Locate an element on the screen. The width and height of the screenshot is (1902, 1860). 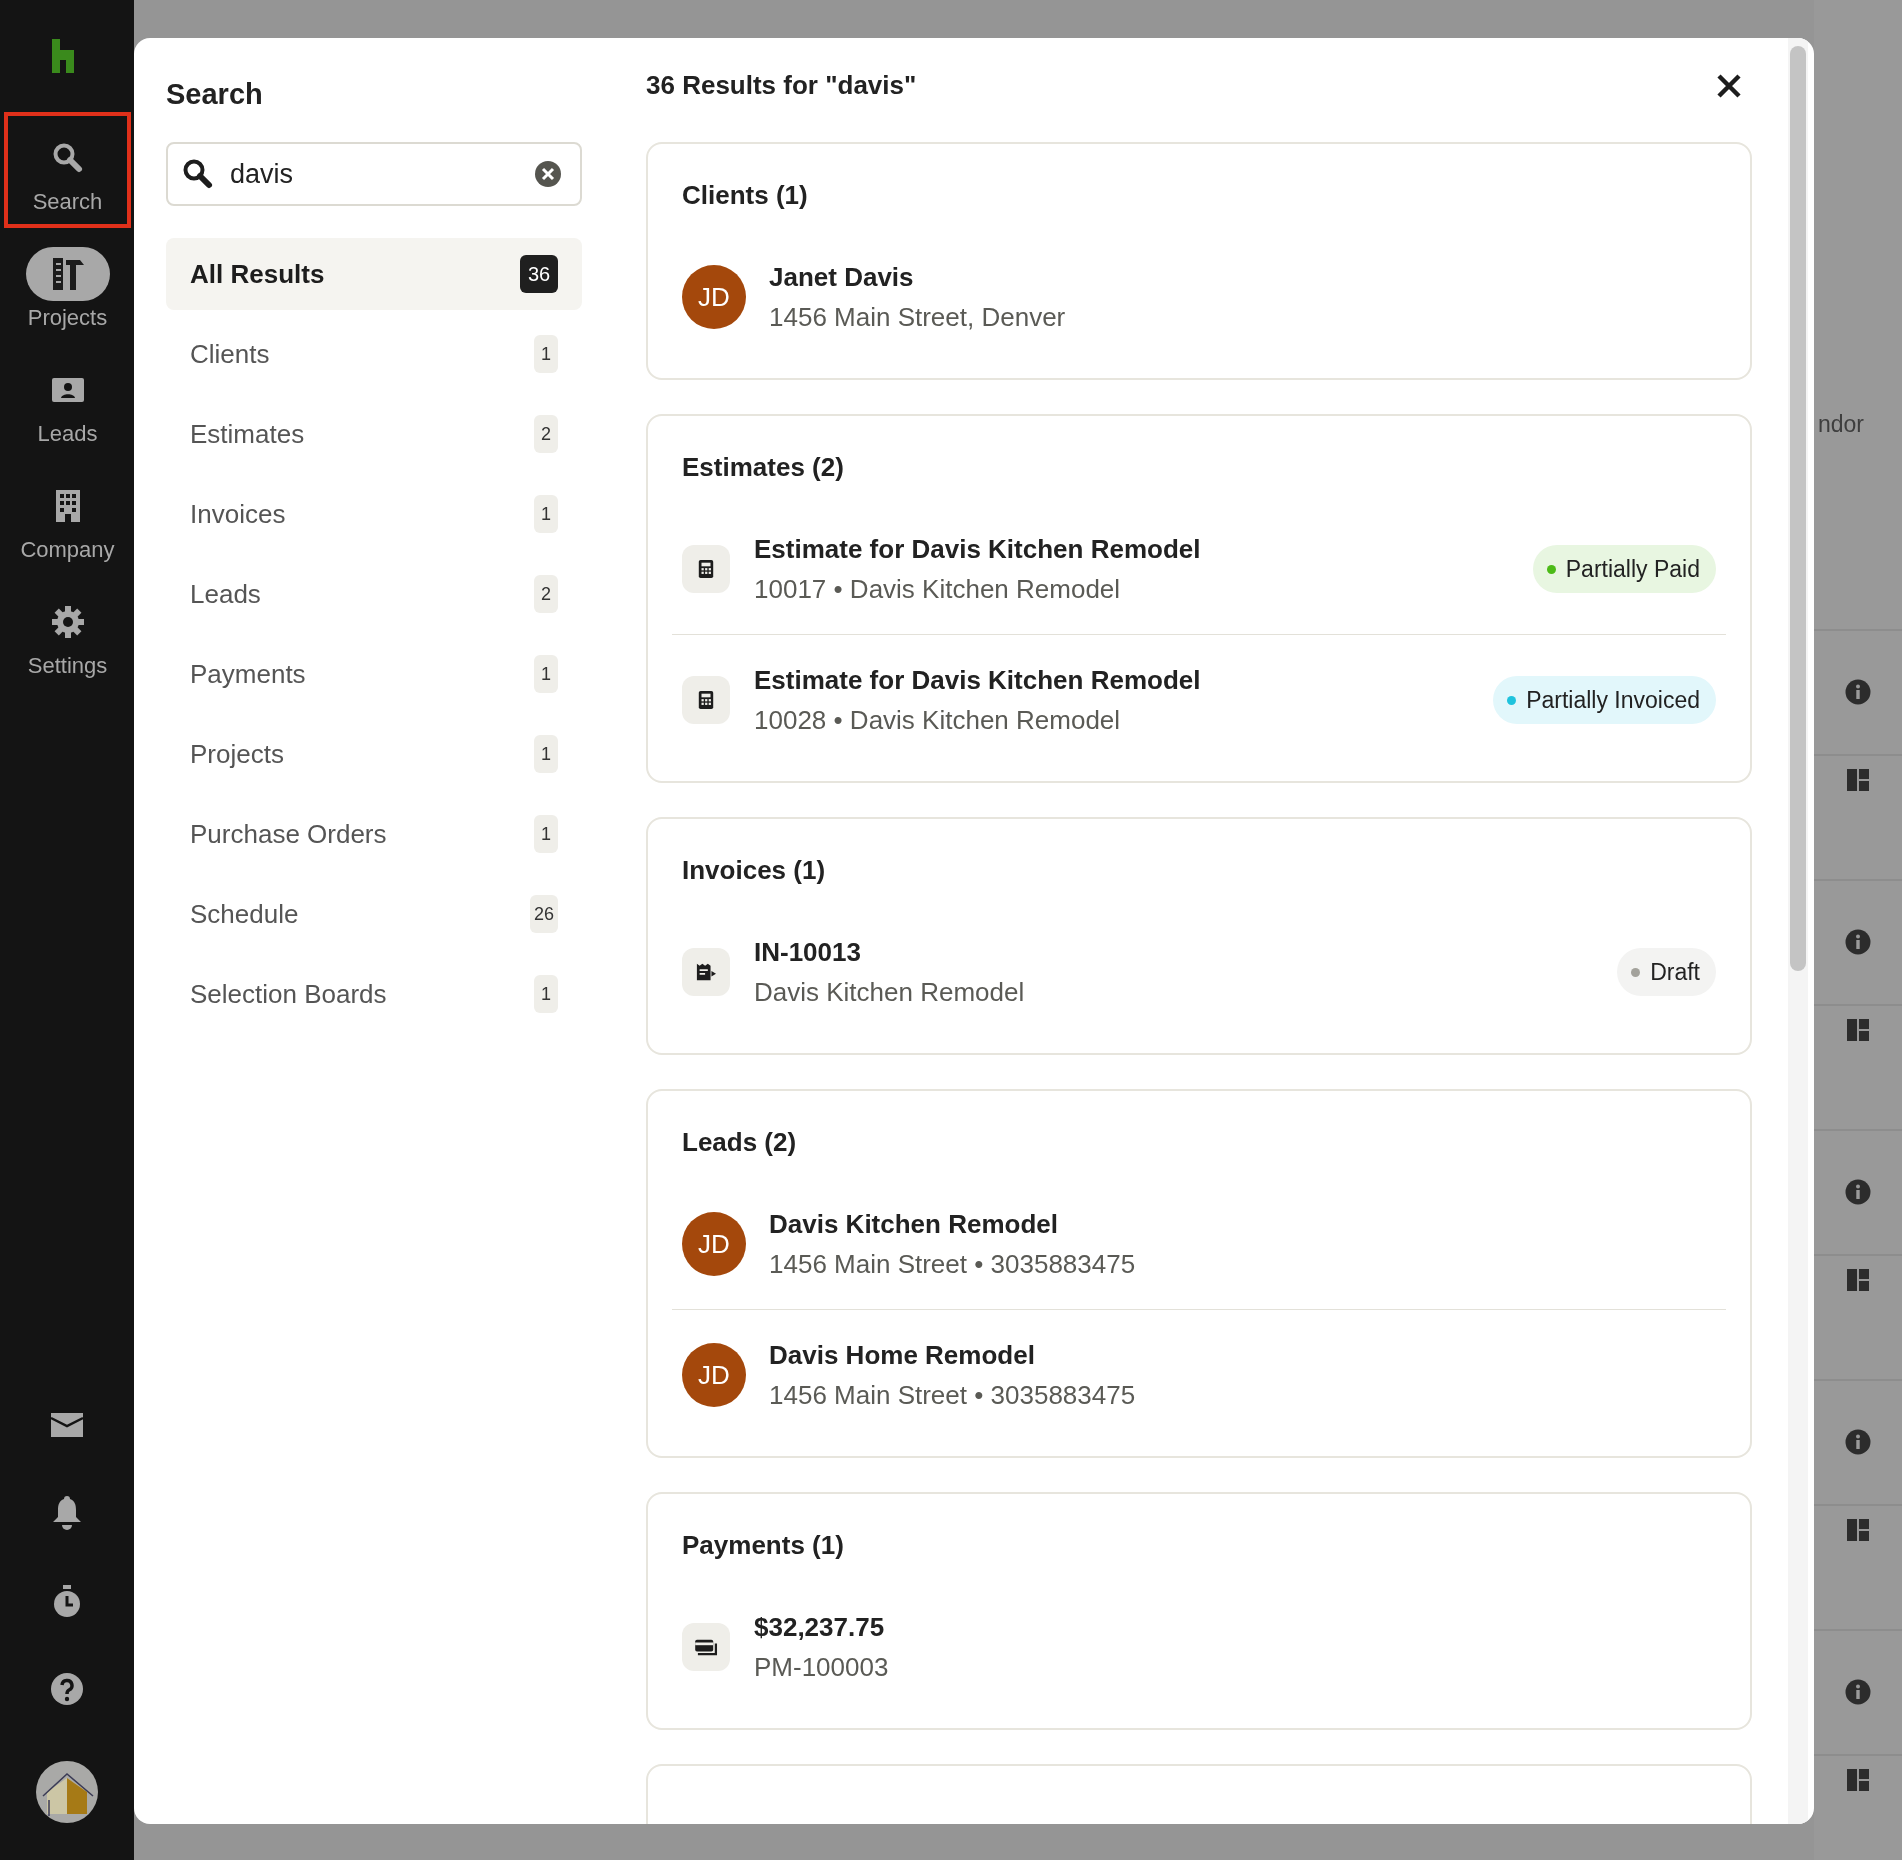
status-badge: Partially Paid is located at coordinates (1624, 569).